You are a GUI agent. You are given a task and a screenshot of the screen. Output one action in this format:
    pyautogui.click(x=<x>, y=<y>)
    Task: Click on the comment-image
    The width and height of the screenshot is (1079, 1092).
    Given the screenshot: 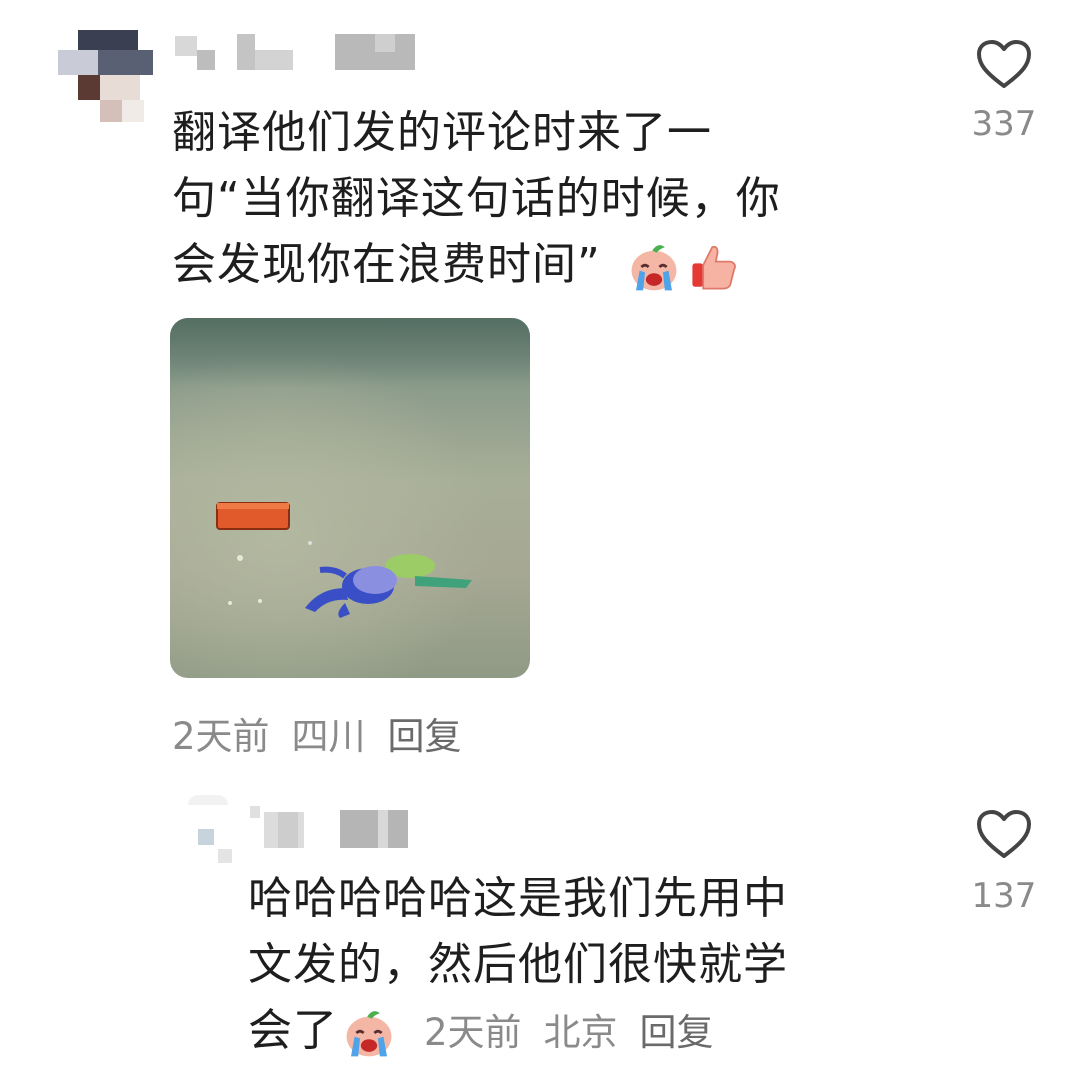 What is the action you would take?
    pyautogui.click(x=350, y=498)
    